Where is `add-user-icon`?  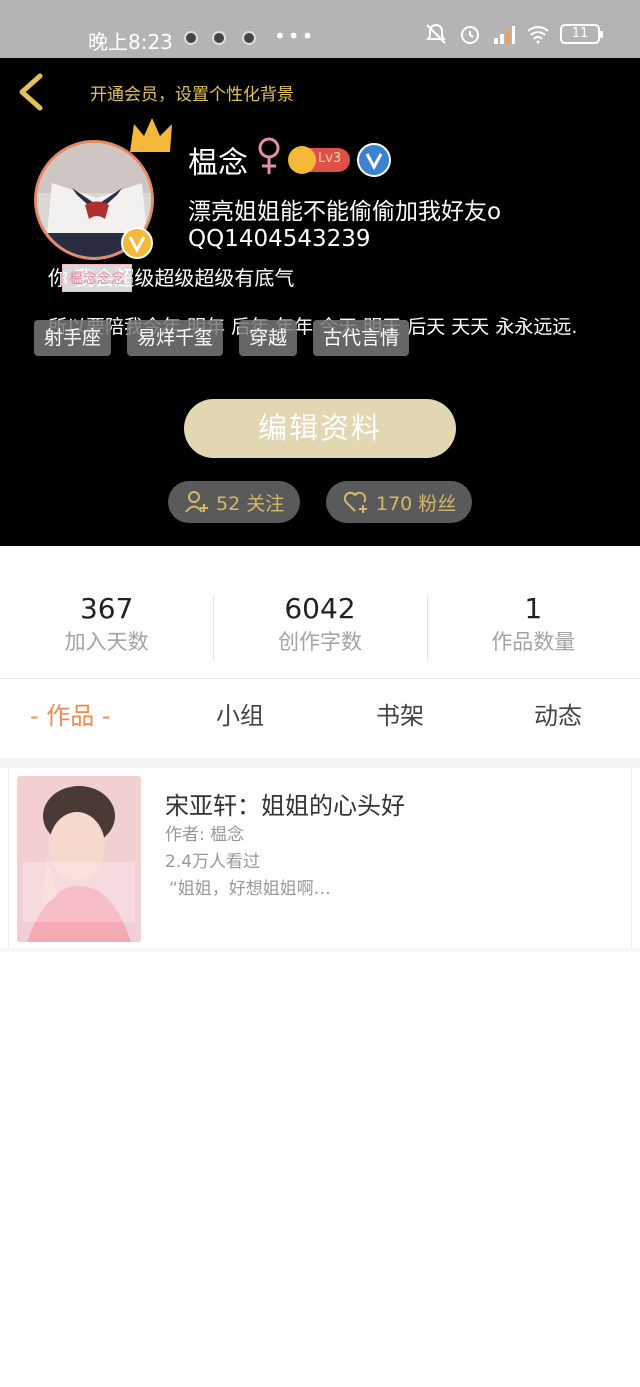 add-user-icon is located at coordinates (196, 502).